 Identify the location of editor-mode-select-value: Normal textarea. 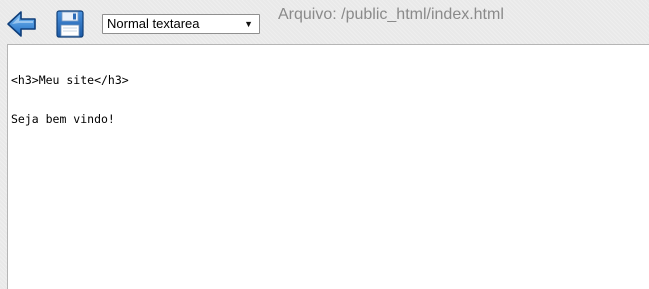
(153, 23).